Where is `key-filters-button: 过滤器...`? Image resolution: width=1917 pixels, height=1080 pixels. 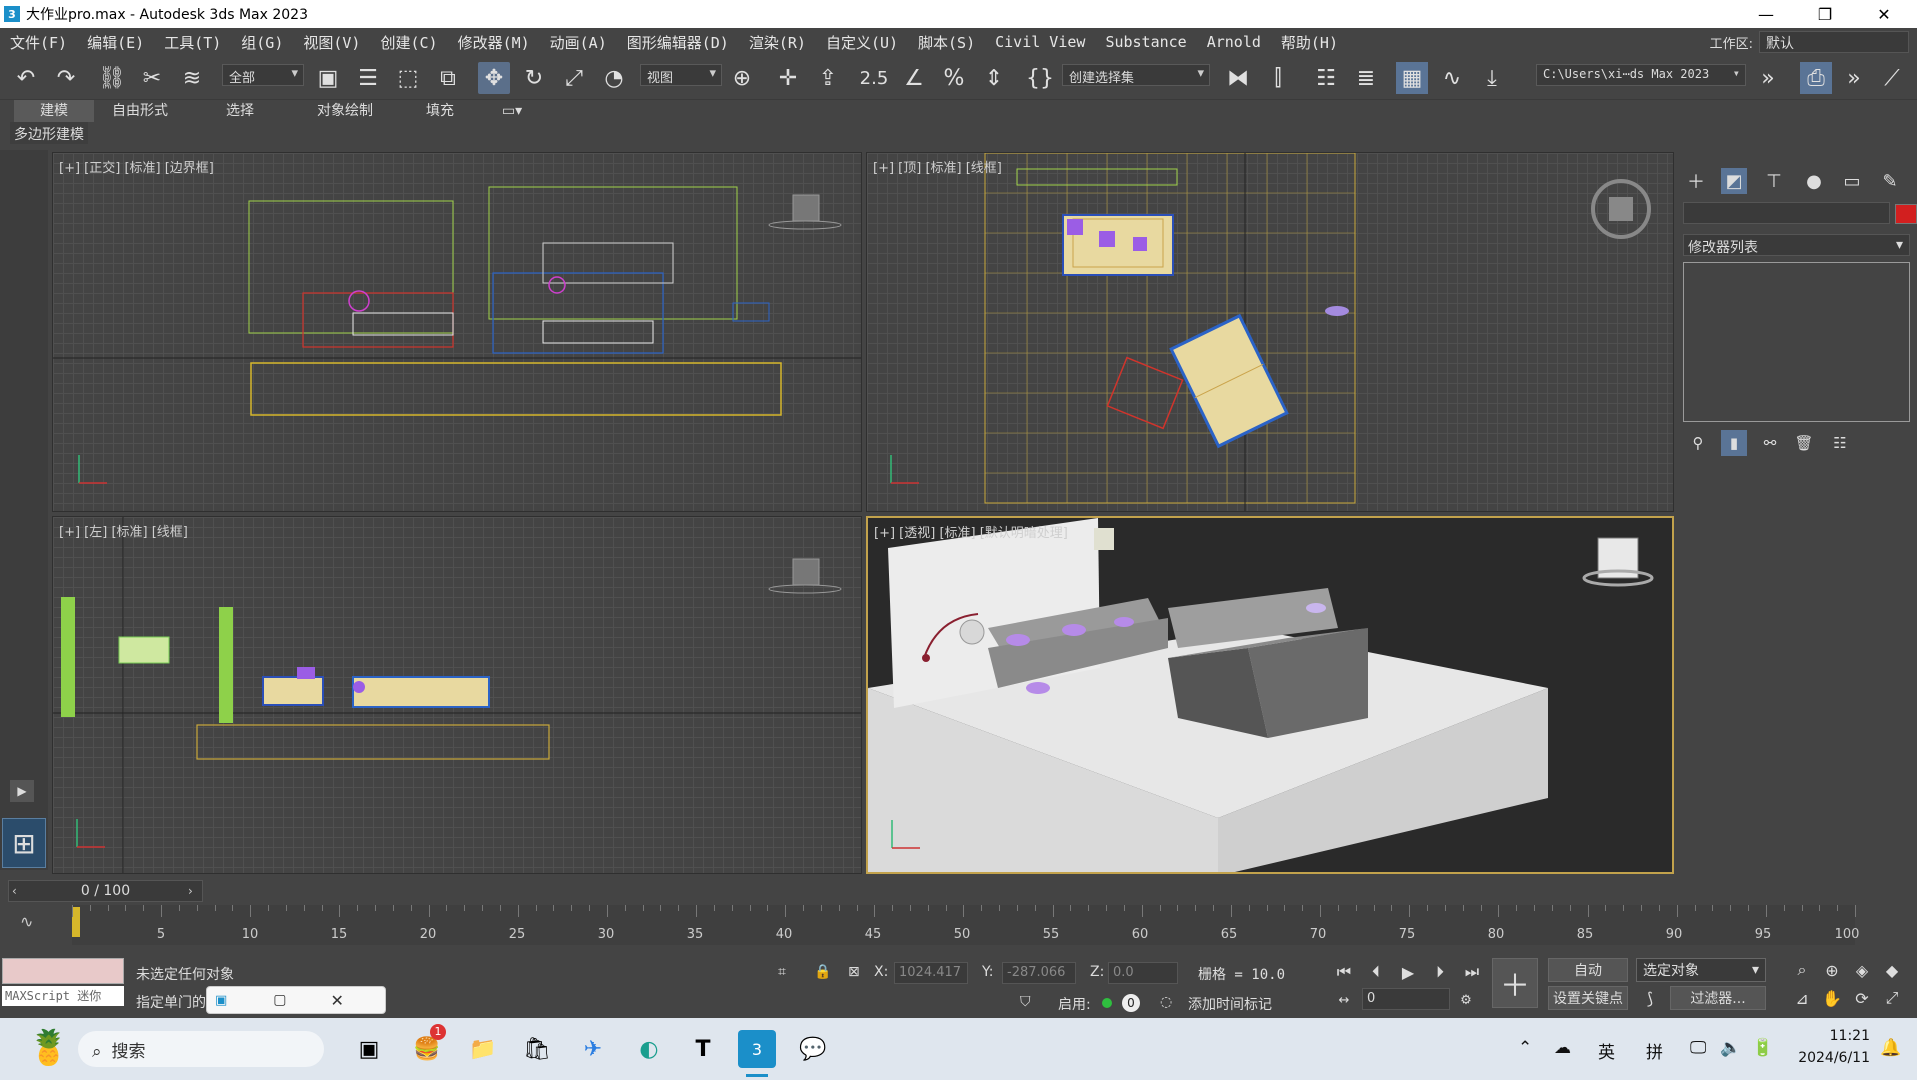
key-filters-button: 过滤器... is located at coordinates (1718, 998).